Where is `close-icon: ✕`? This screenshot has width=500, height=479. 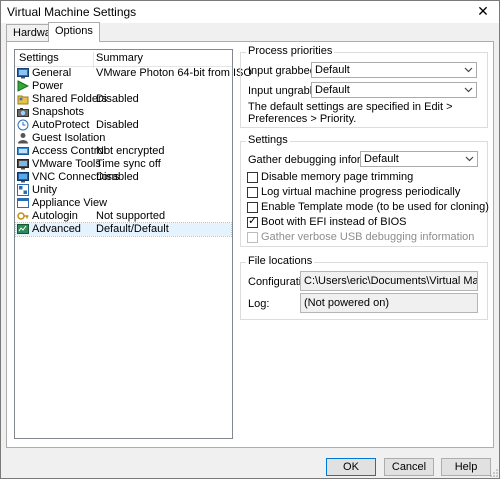
close-icon: ✕ is located at coordinates (483, 11).